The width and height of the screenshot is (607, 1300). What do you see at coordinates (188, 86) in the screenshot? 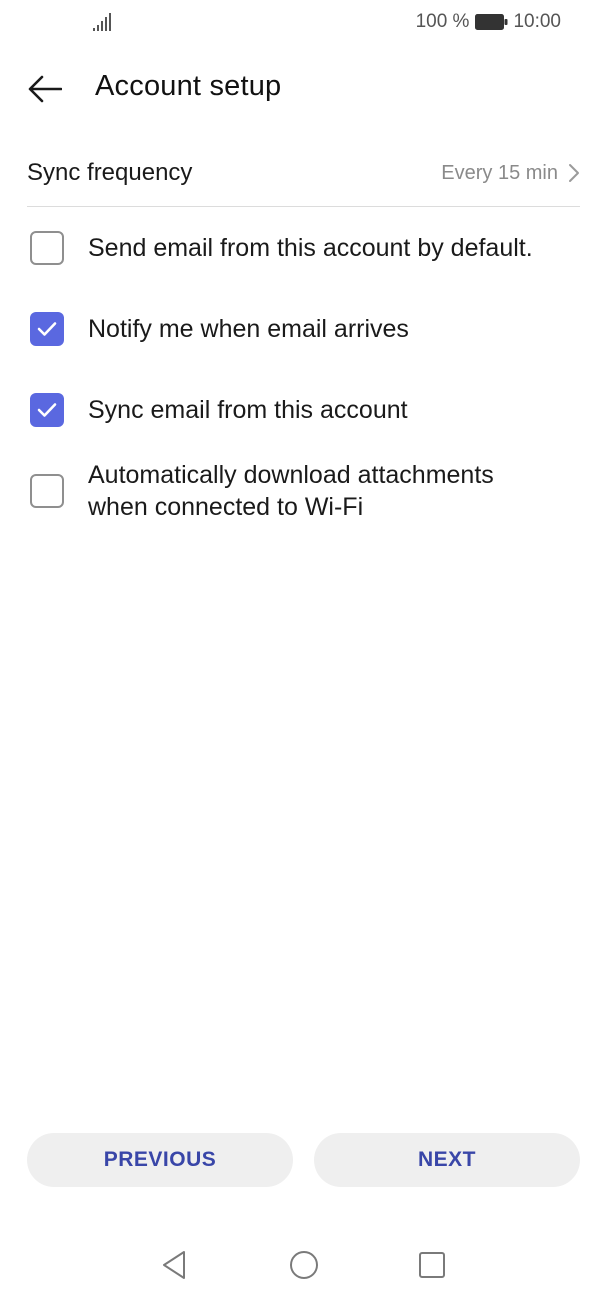
I see `page-title: Account setup` at bounding box center [188, 86].